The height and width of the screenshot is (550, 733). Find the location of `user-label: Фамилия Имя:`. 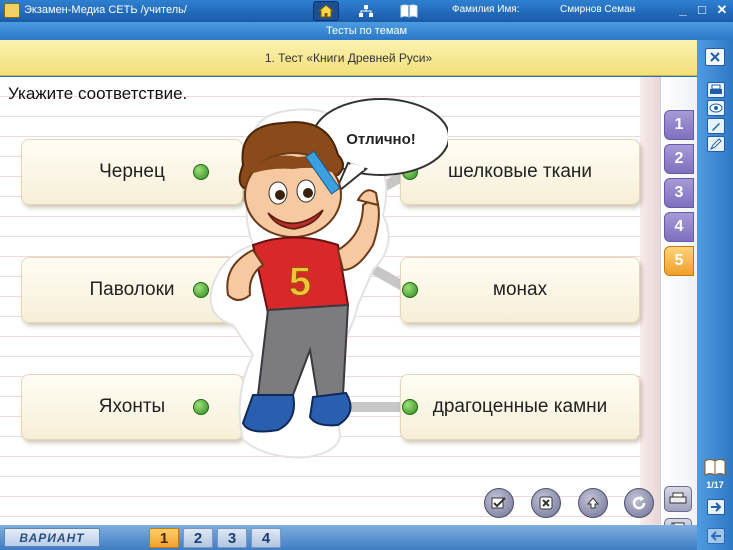

user-label: Фамилия Имя: is located at coordinates (486, 9).